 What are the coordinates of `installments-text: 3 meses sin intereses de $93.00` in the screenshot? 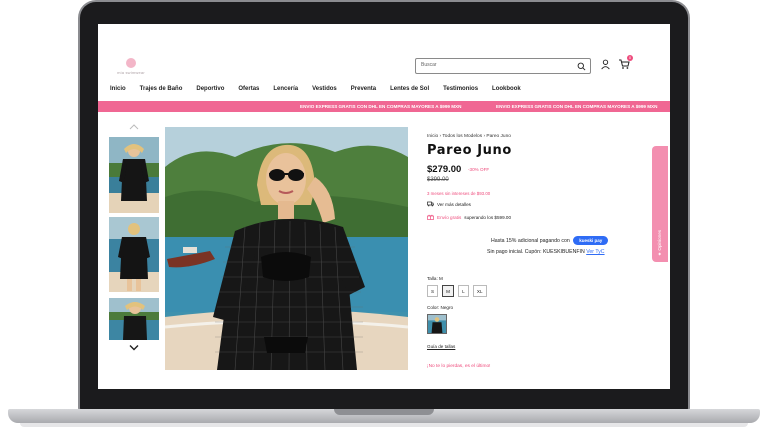 It's located at (459, 193).